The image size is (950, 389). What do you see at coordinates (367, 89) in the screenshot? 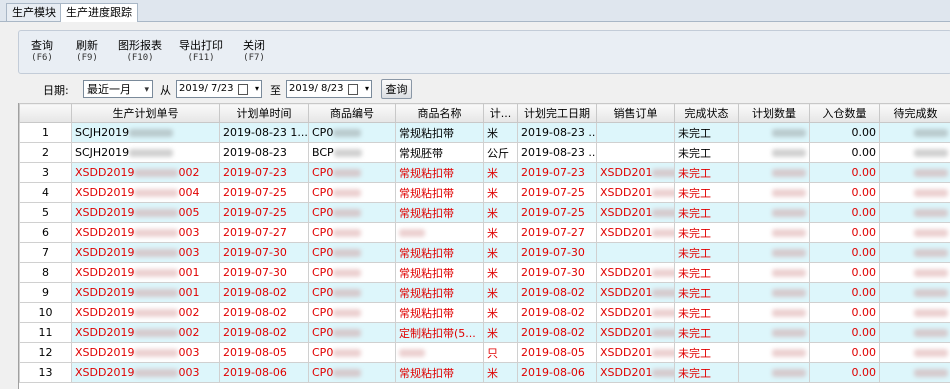
I see `chevron-down-icon: ▾` at bounding box center [367, 89].